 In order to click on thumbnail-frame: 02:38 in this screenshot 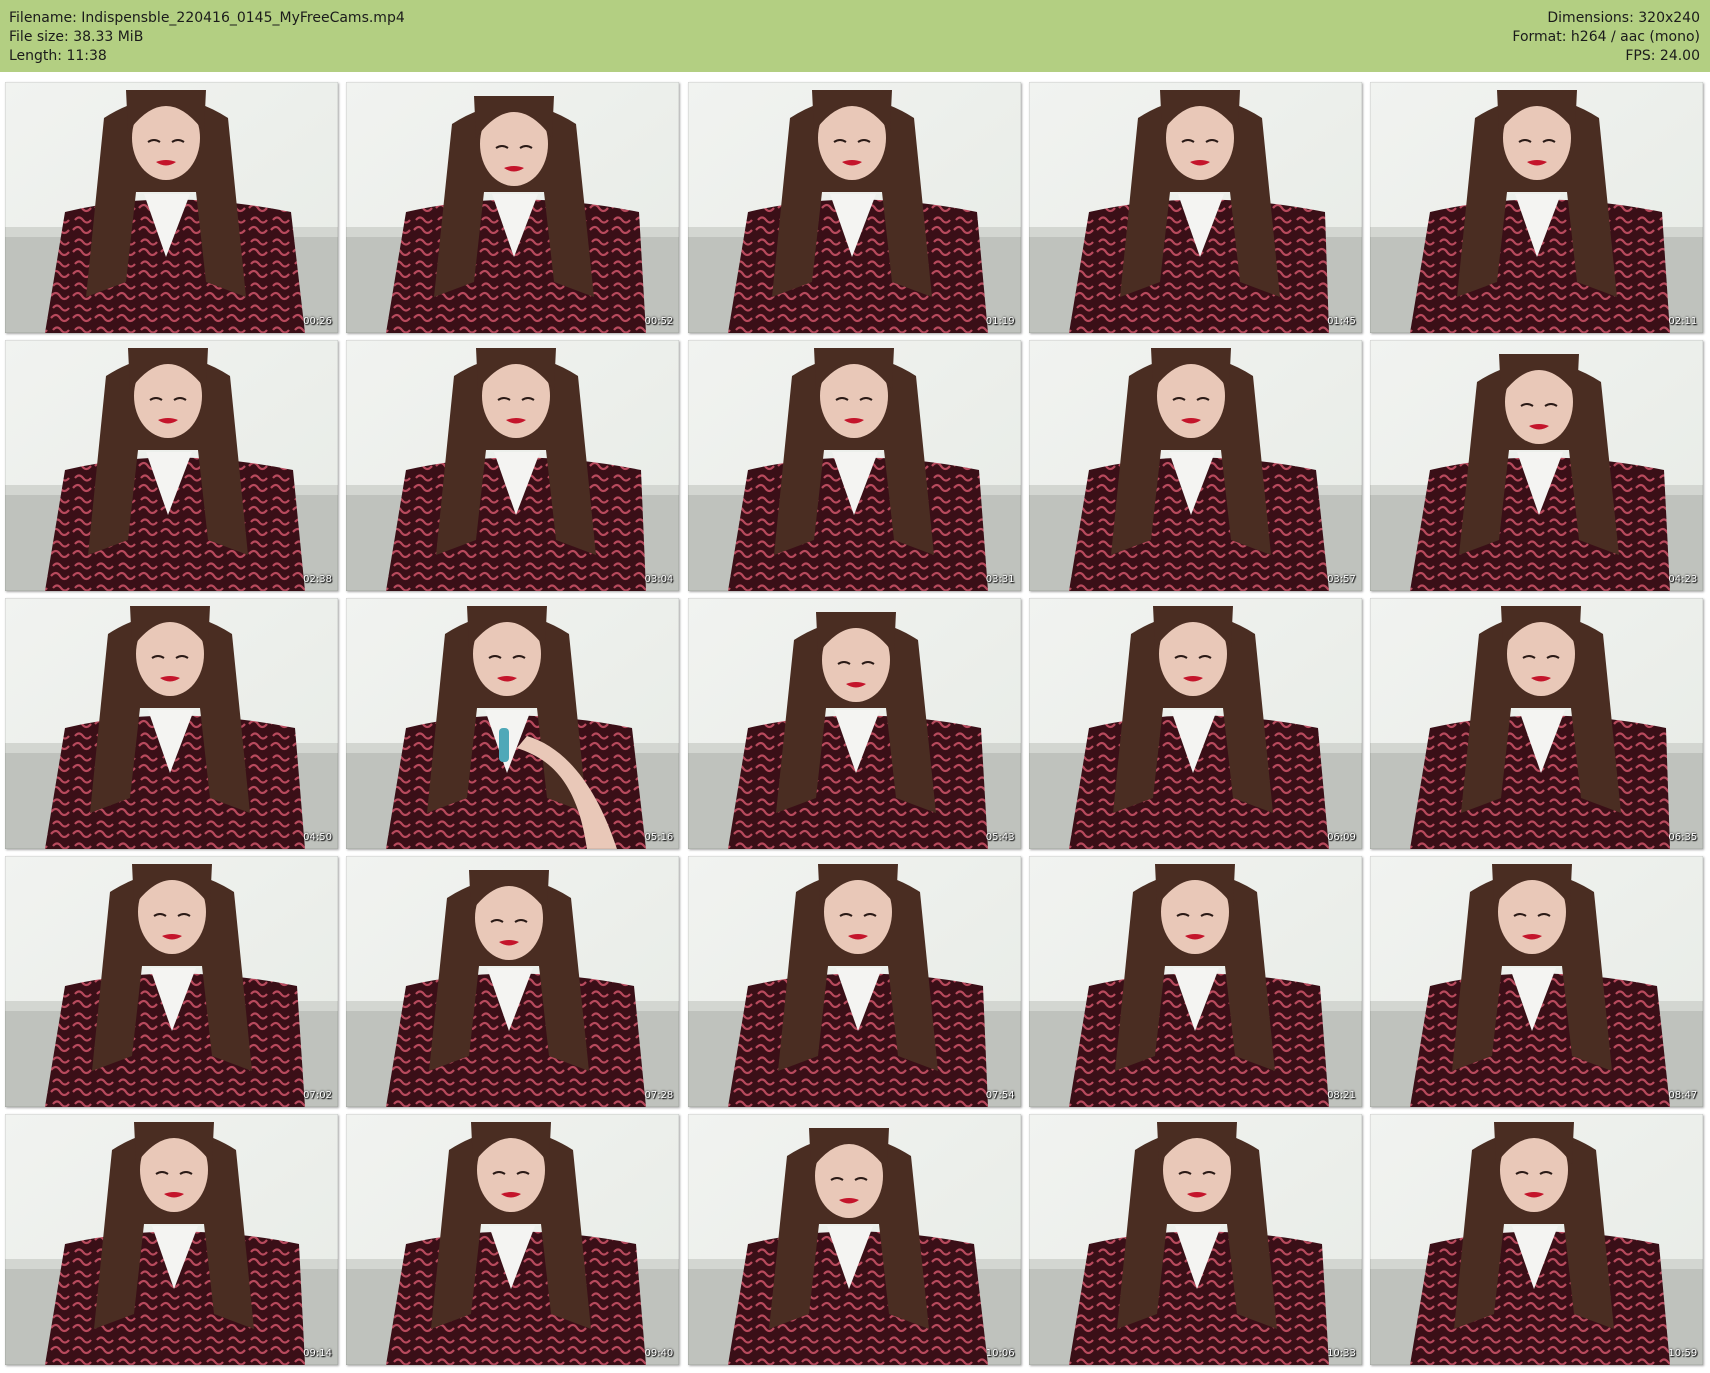, I will do `click(171, 465)`.